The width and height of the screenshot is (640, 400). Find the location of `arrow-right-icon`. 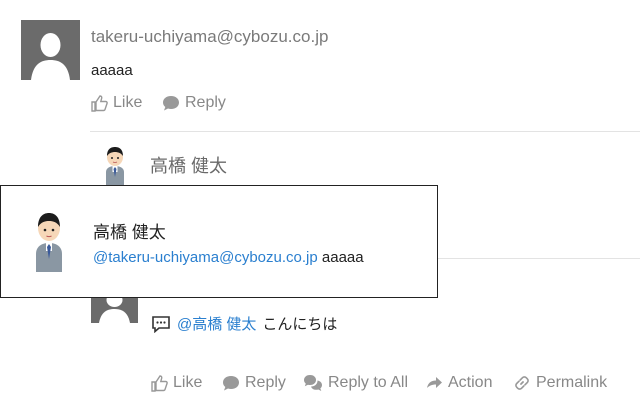

arrow-right-icon is located at coordinates (434, 382).